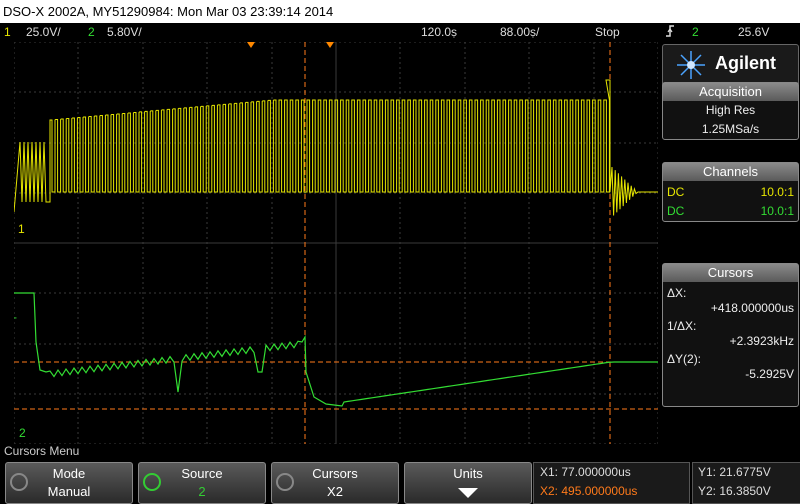  Describe the element at coordinates (91, 32) in the screenshot. I see `ch2-number: 2` at that location.